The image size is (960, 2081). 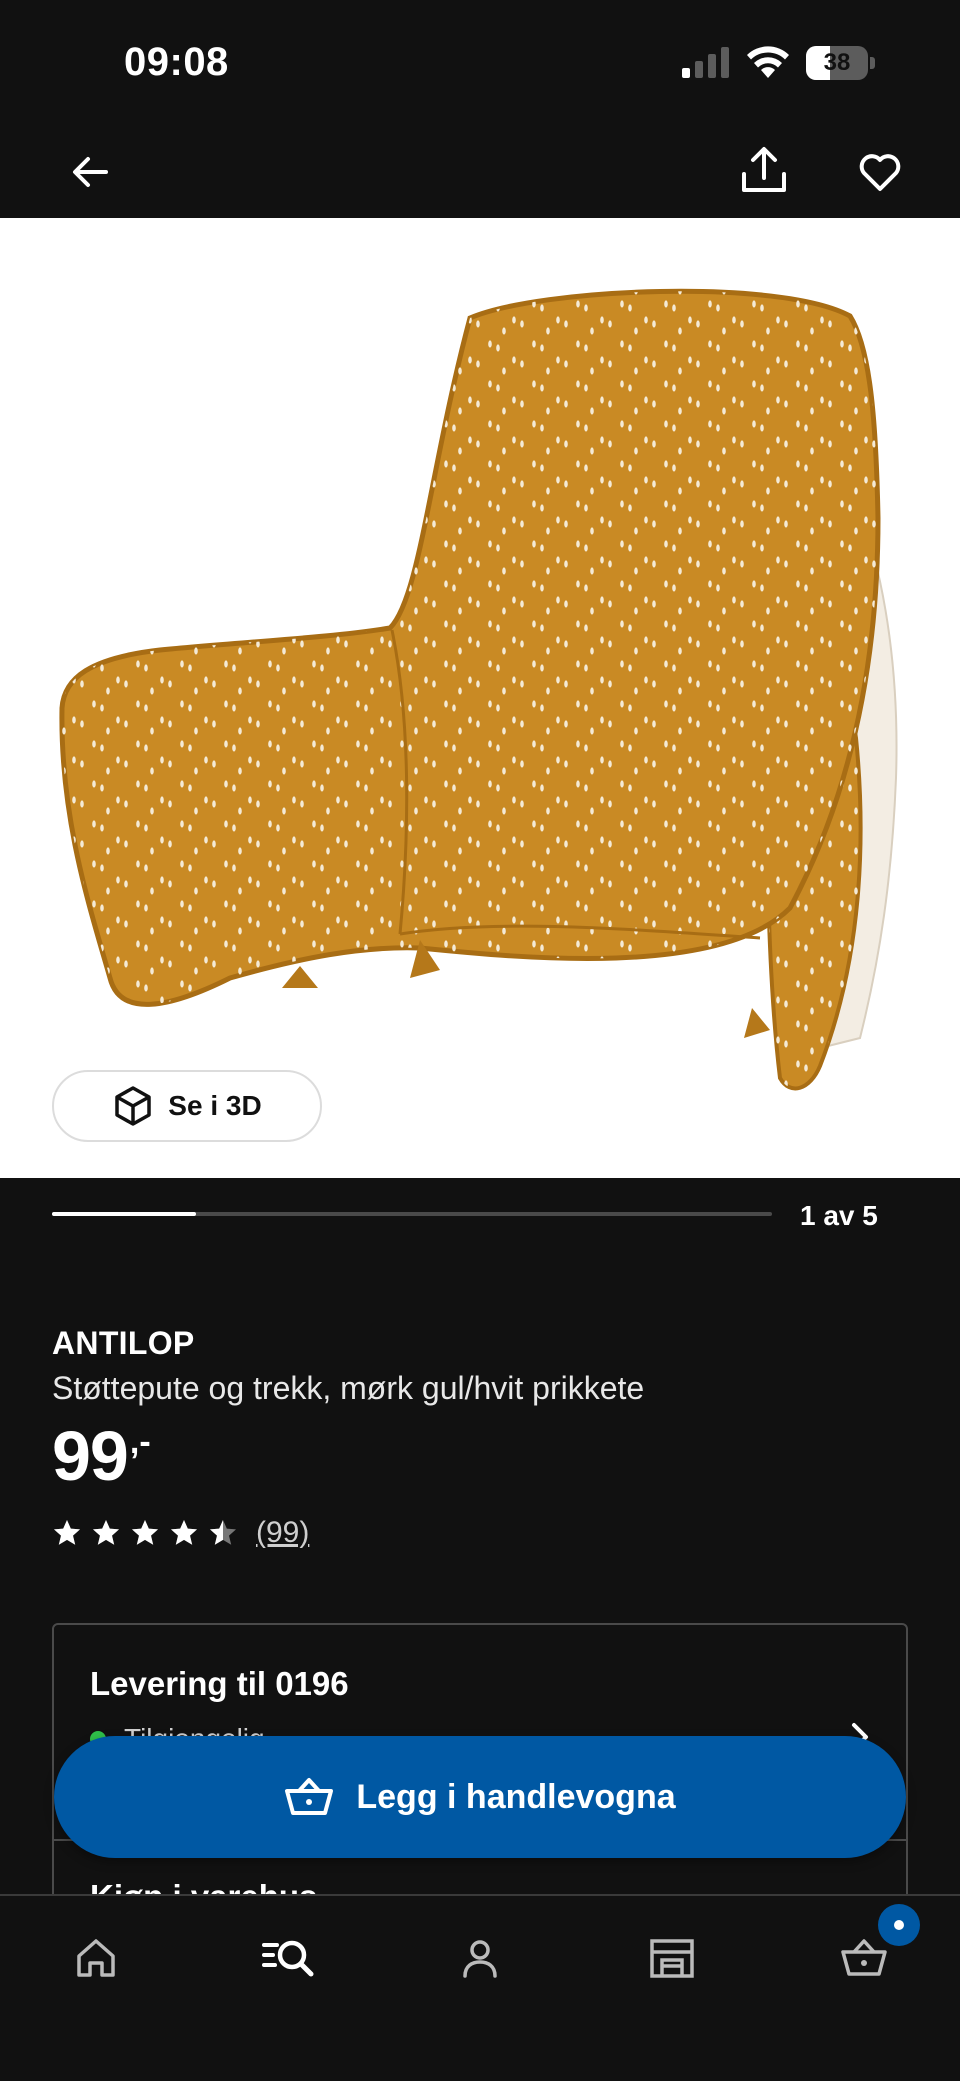 I want to click on product-price: 99 ,-, so click(x=101, y=1456).